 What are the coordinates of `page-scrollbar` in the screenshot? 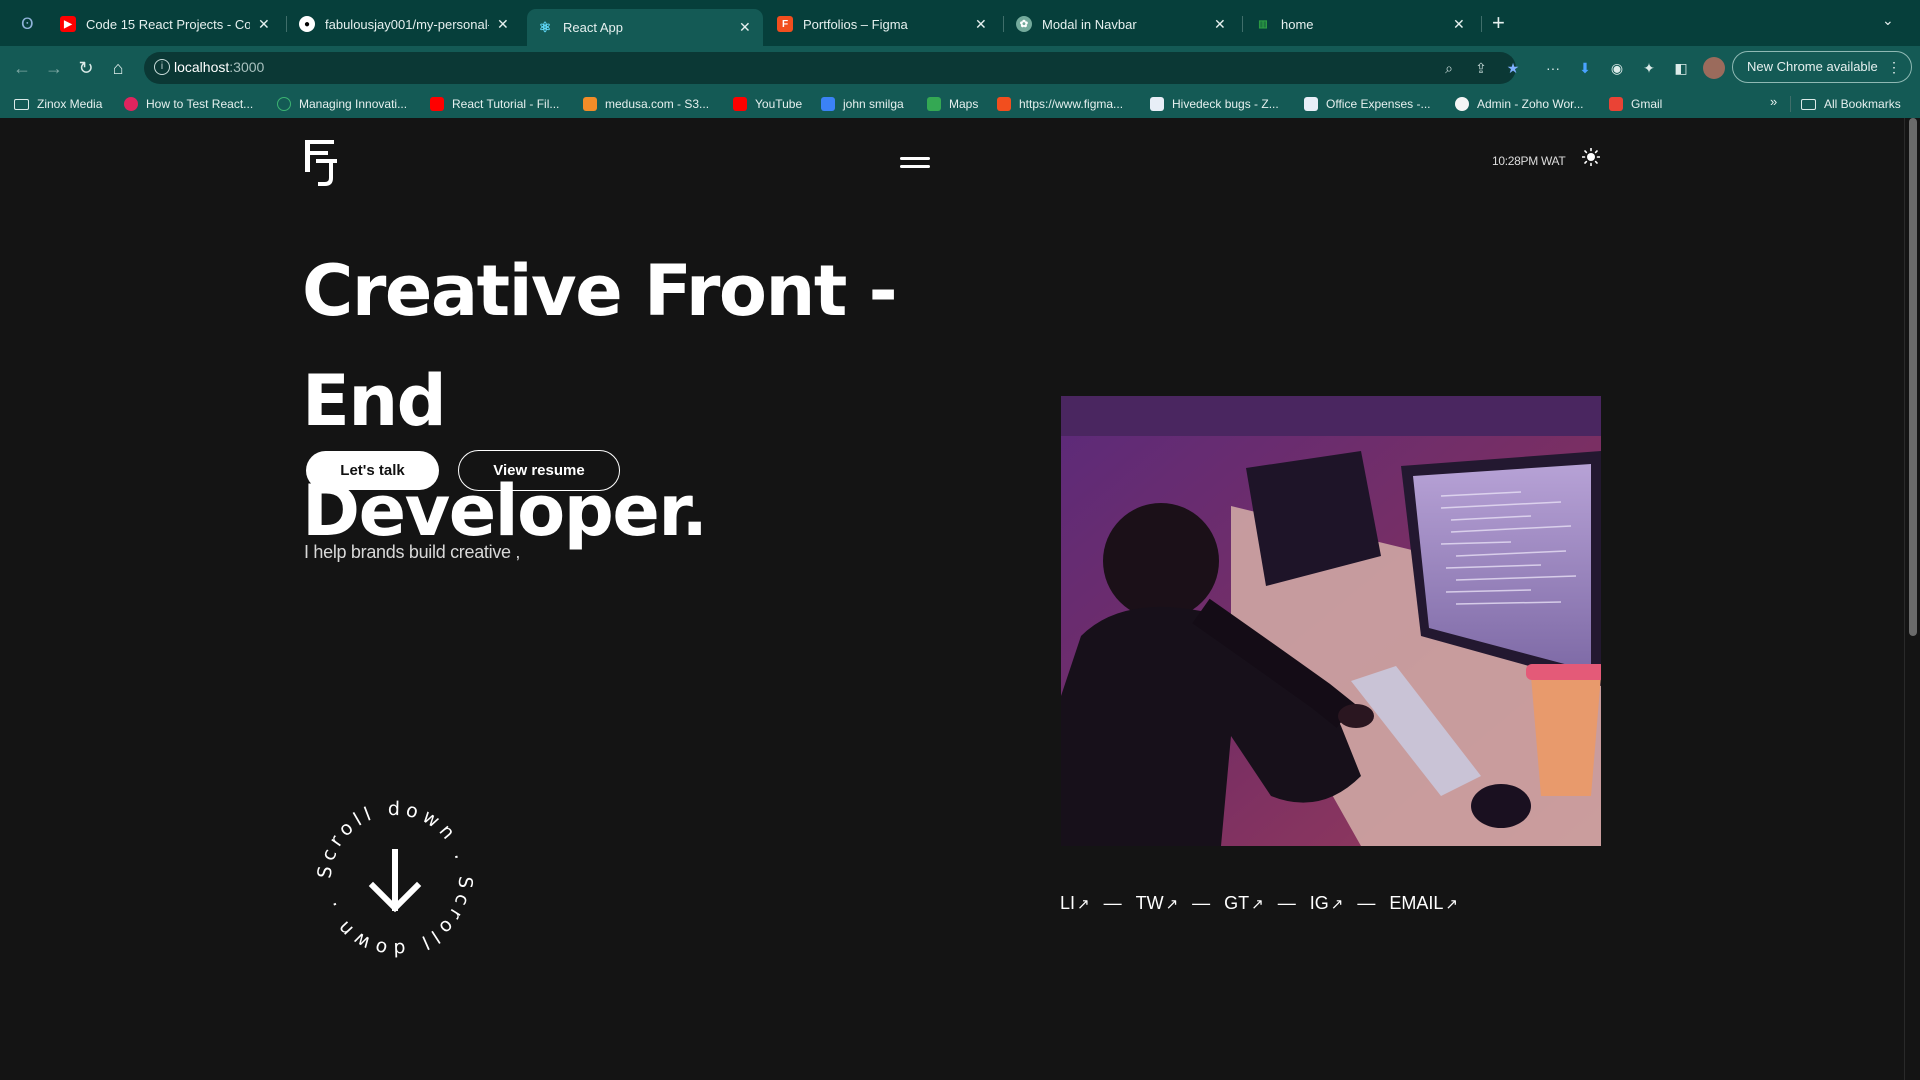 It's located at (1912, 599).